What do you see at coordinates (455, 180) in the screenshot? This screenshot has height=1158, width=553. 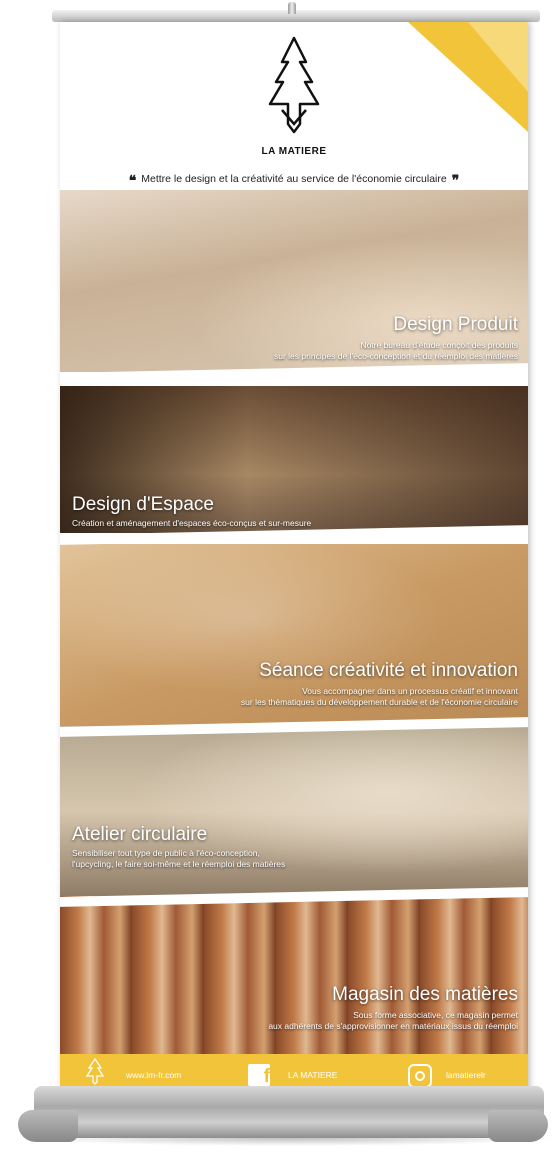 I see `close-quote-icon: ❞` at bounding box center [455, 180].